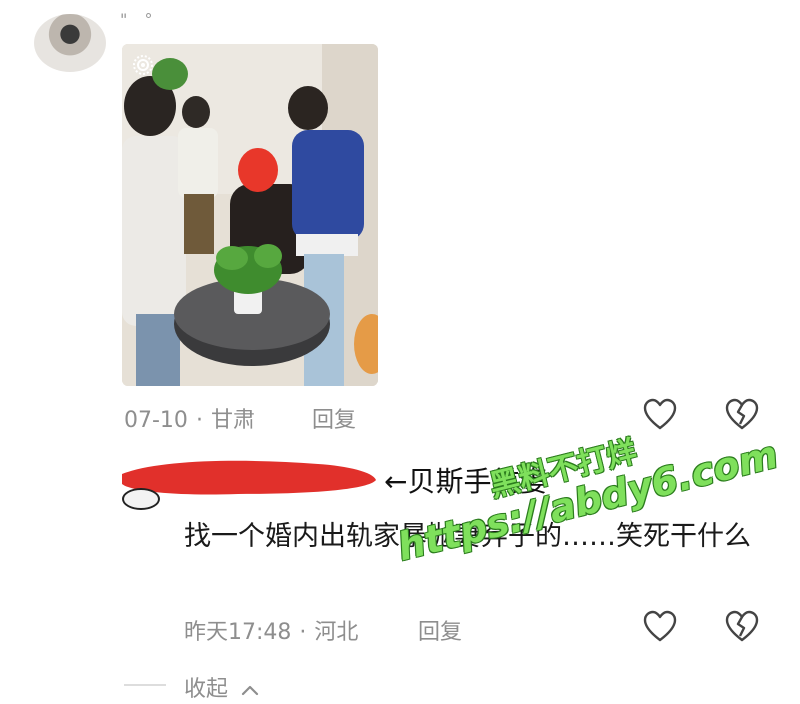  What do you see at coordinates (742, 627) in the screenshot?
I see `dislike-icon` at bounding box center [742, 627].